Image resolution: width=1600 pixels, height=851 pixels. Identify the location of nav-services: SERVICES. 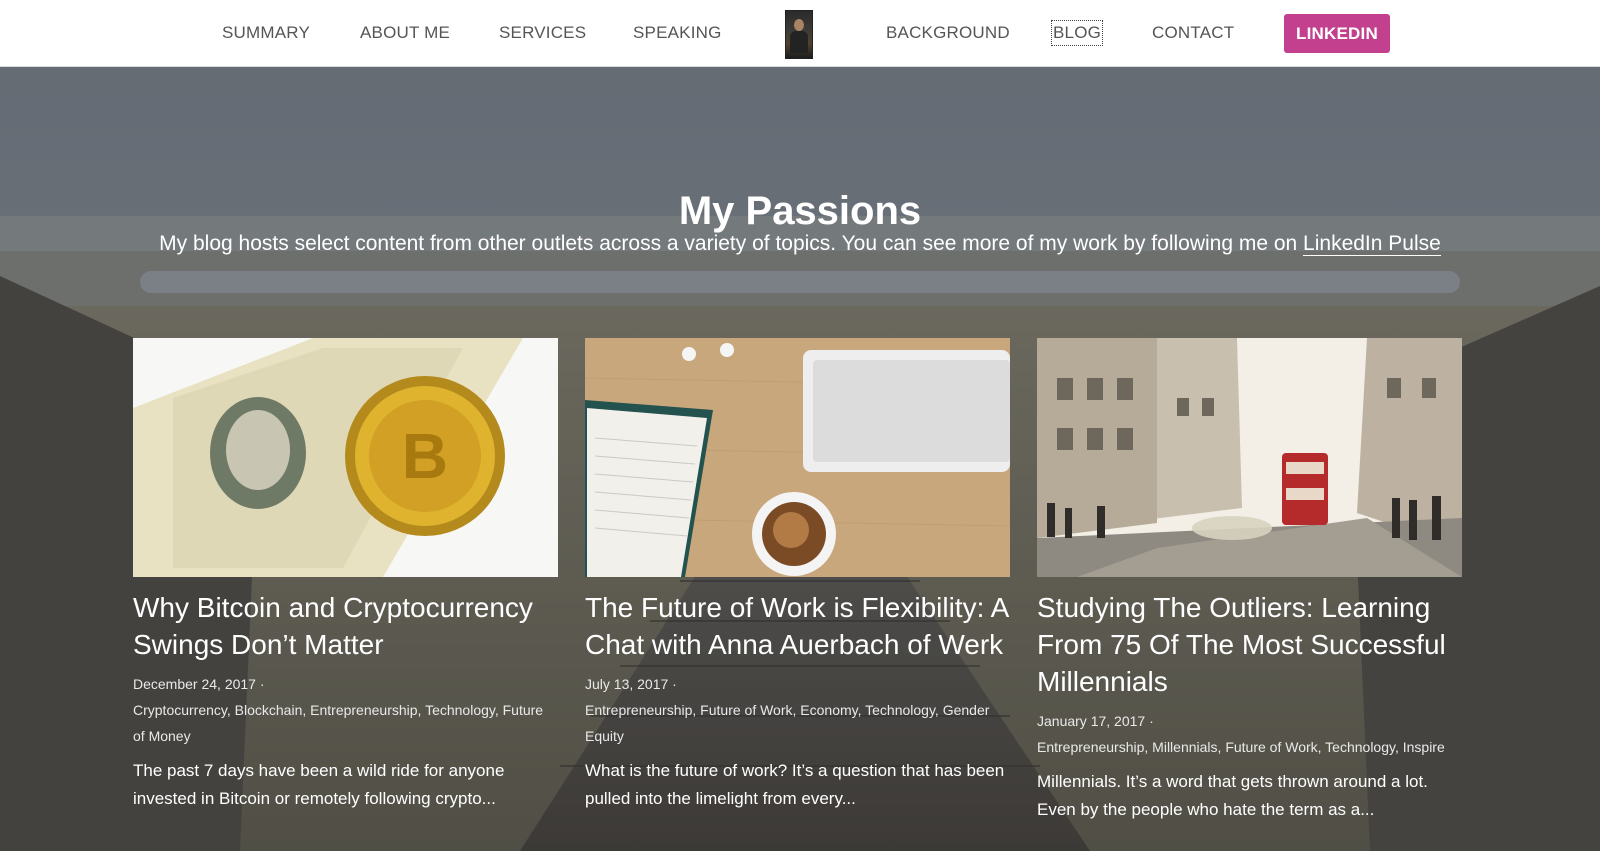
(542, 33).